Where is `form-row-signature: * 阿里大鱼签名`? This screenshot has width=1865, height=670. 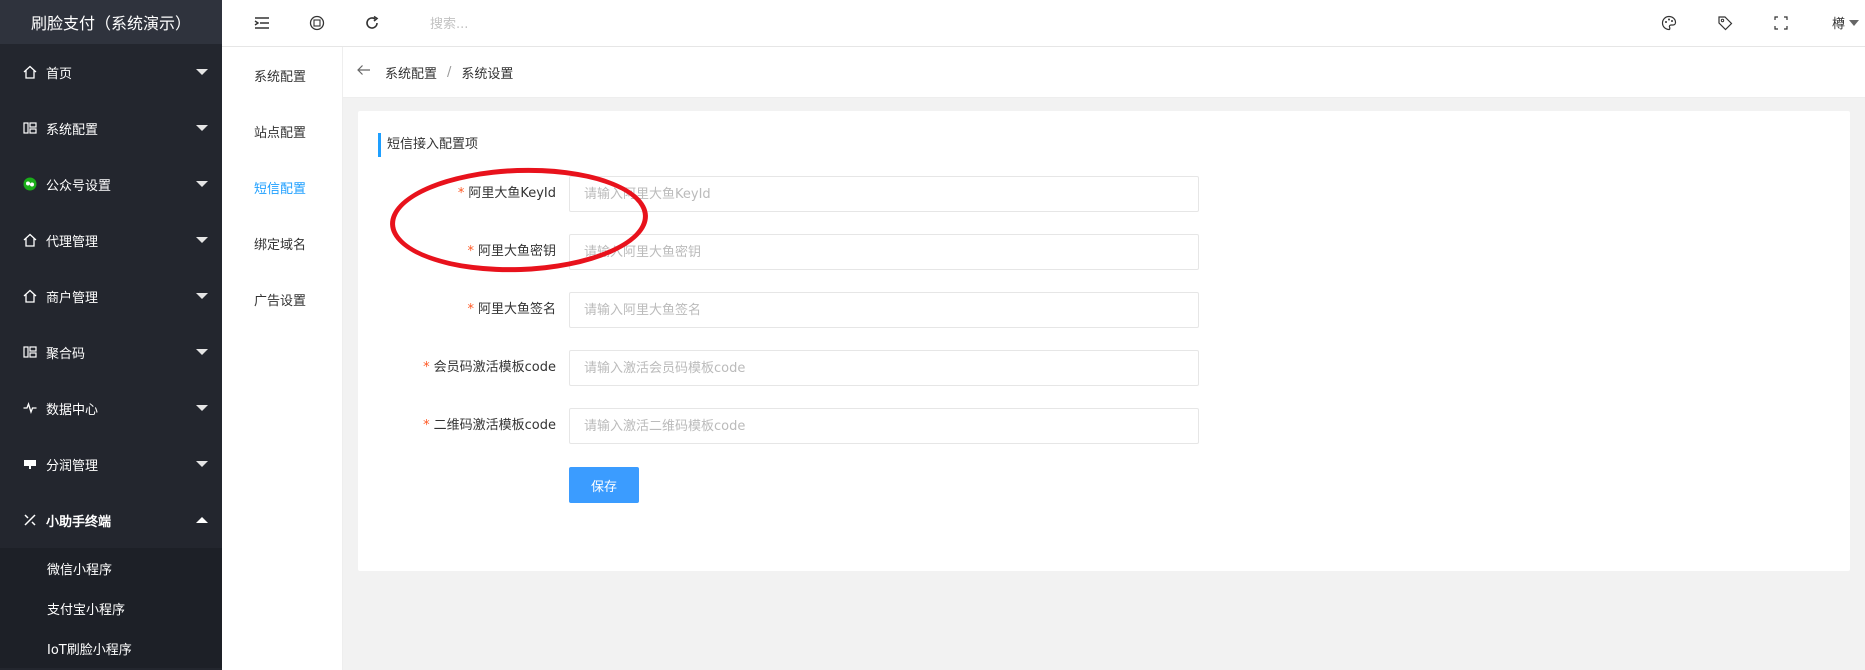
form-row-signature: * 阿里大鱼签名 is located at coordinates (778, 310).